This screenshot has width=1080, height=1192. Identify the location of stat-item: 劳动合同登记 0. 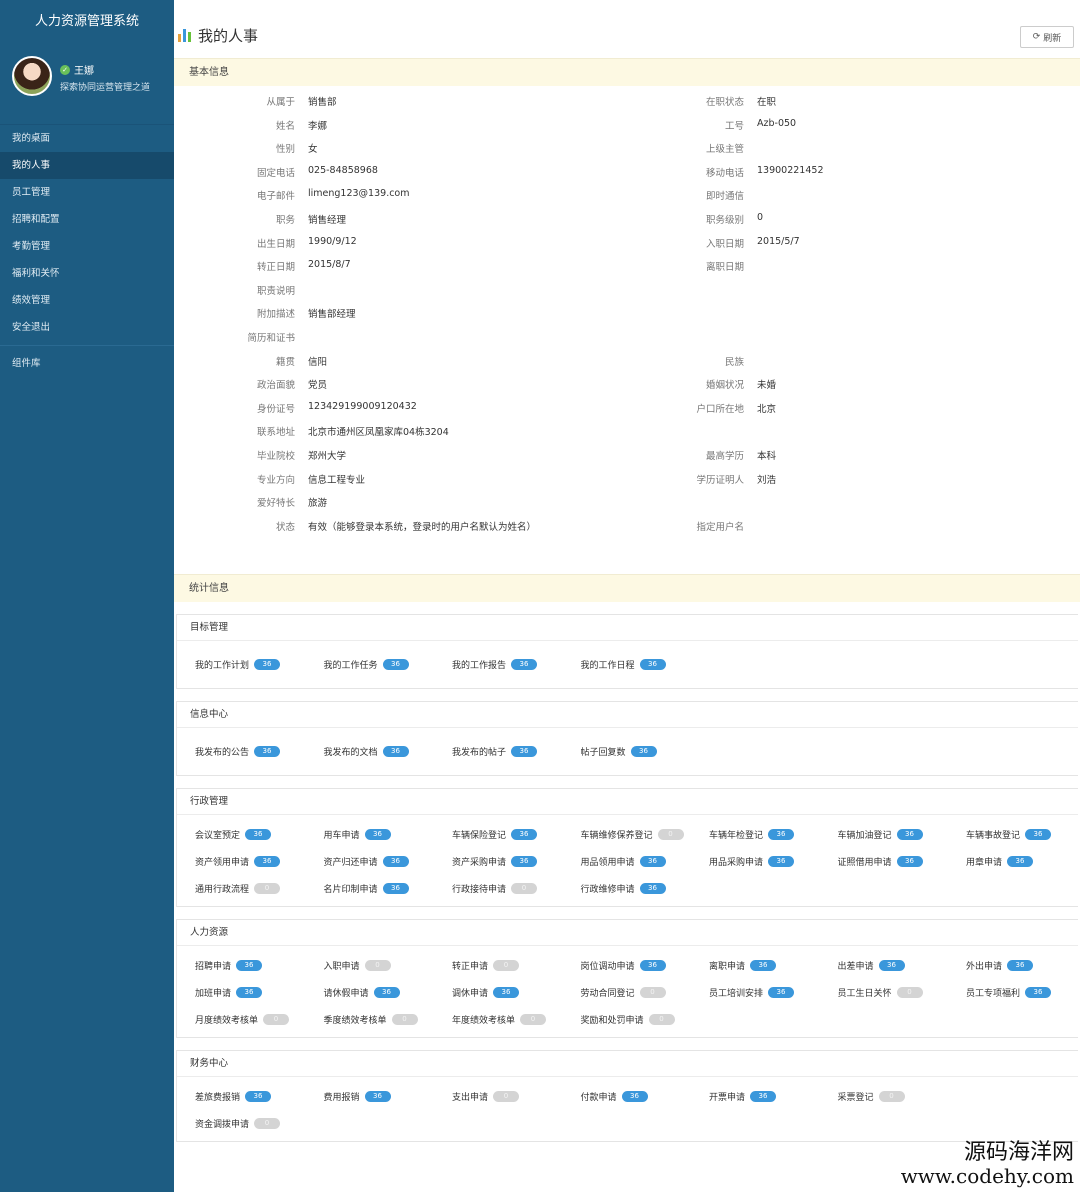
(645, 992).